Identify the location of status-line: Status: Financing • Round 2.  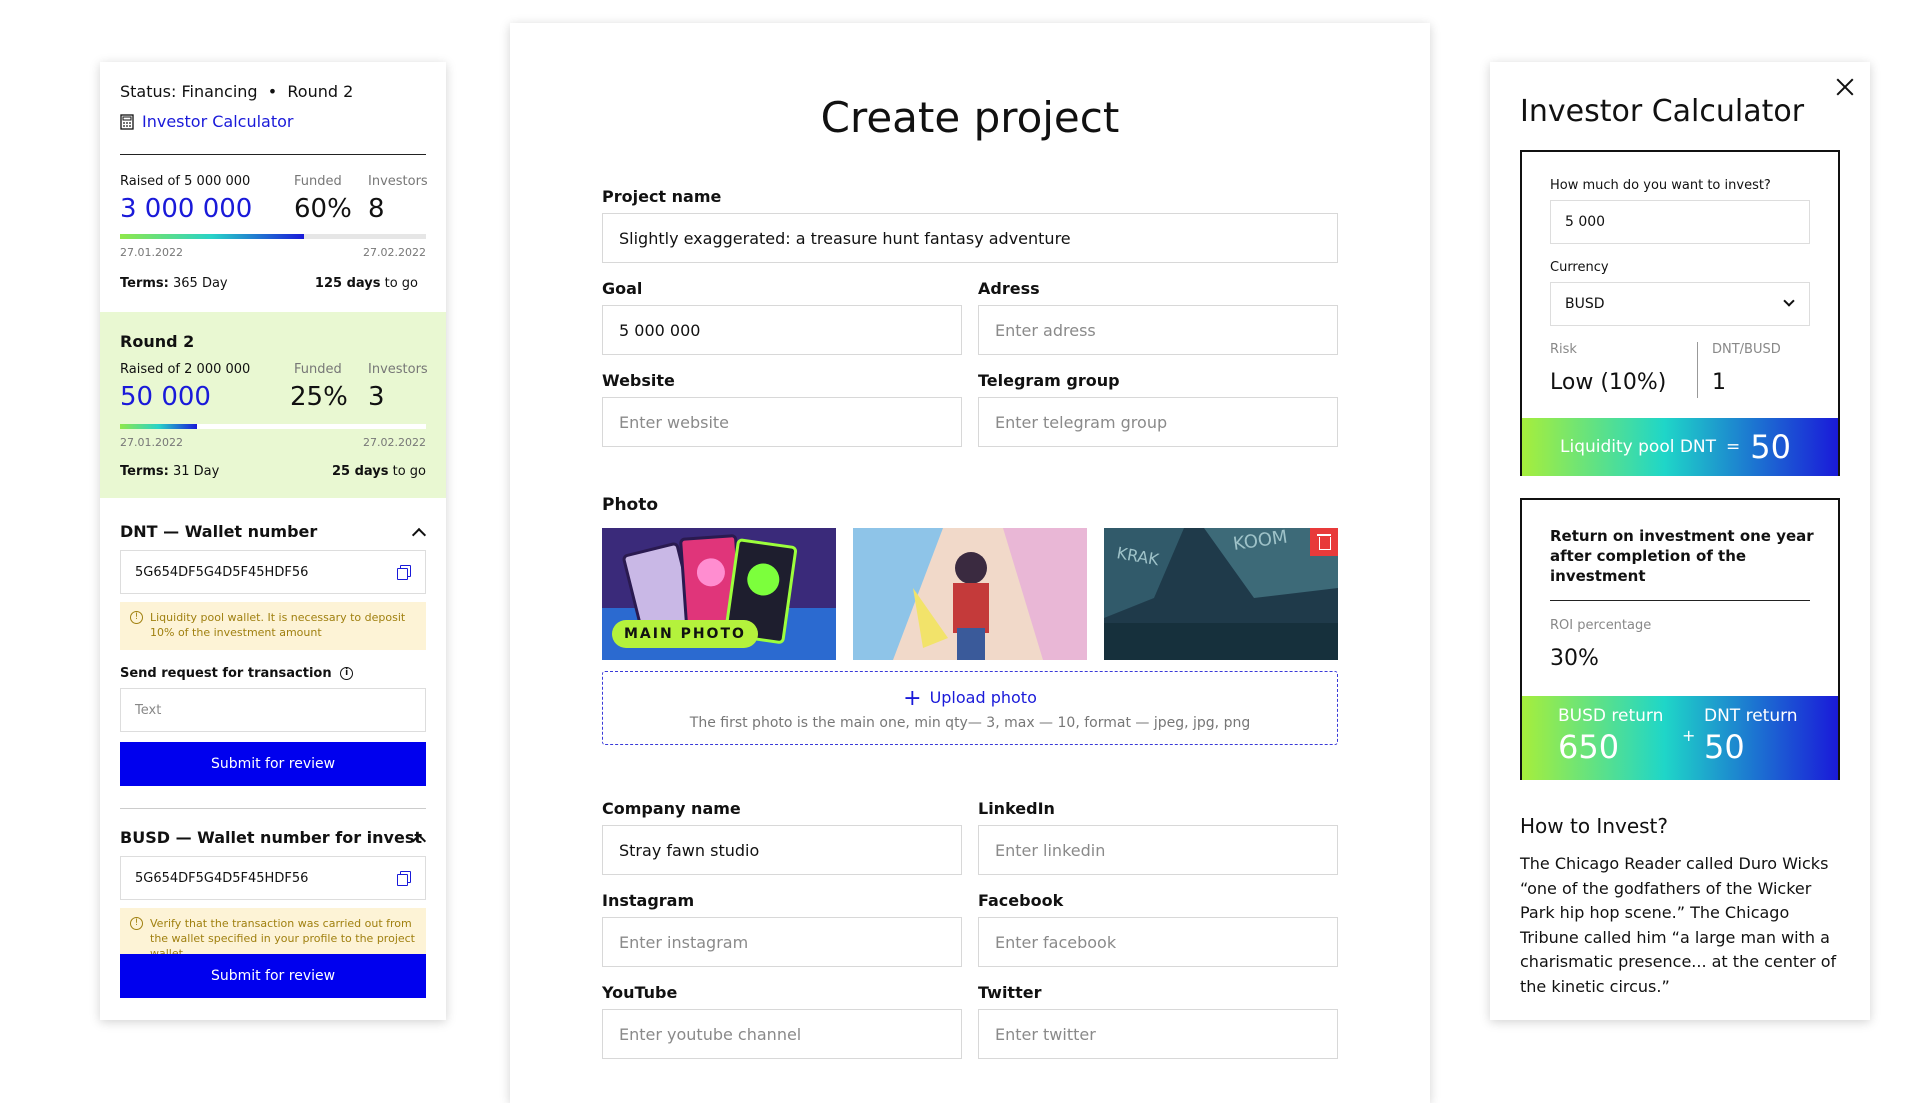
(236, 91).